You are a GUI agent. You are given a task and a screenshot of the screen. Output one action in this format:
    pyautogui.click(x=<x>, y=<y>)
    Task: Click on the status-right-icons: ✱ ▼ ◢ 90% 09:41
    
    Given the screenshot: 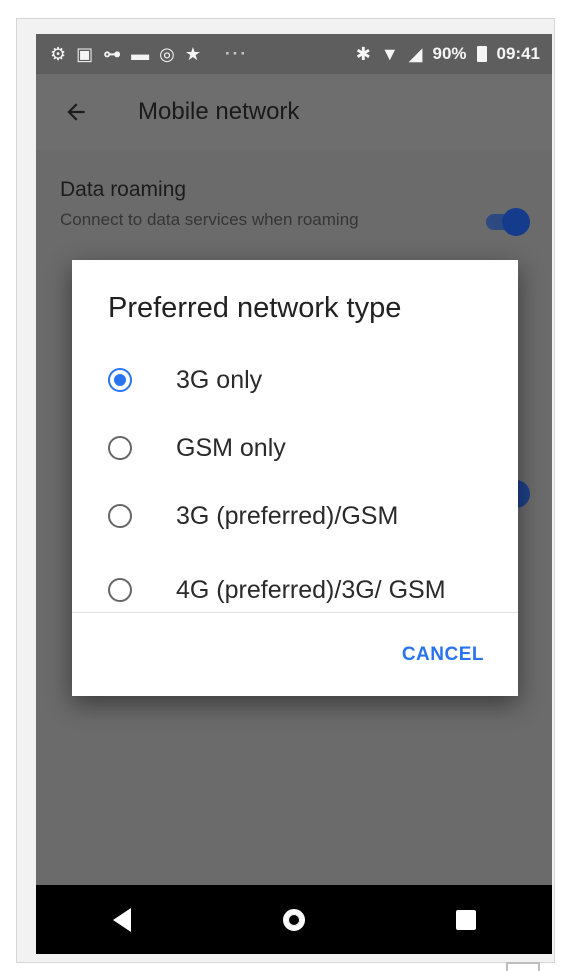 What is the action you would take?
    pyautogui.click(x=448, y=54)
    